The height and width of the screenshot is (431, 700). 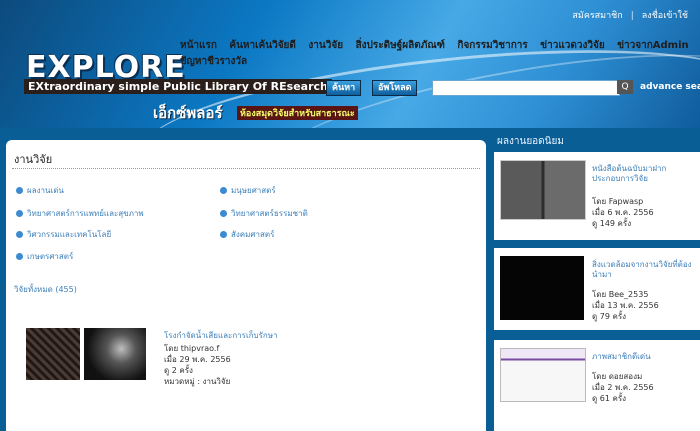 What do you see at coordinates (572, 46) in the screenshot?
I see `nav-research-news: ข่าวแวดวงวิจัย` at bounding box center [572, 46].